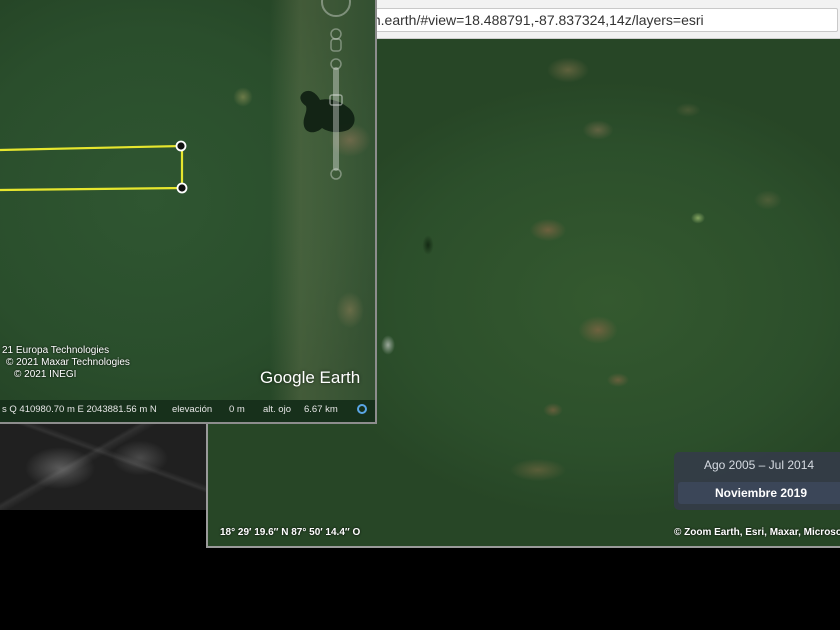 The height and width of the screenshot is (630, 840). I want to click on date-option-selected: Noviembre 2019, so click(759, 493).